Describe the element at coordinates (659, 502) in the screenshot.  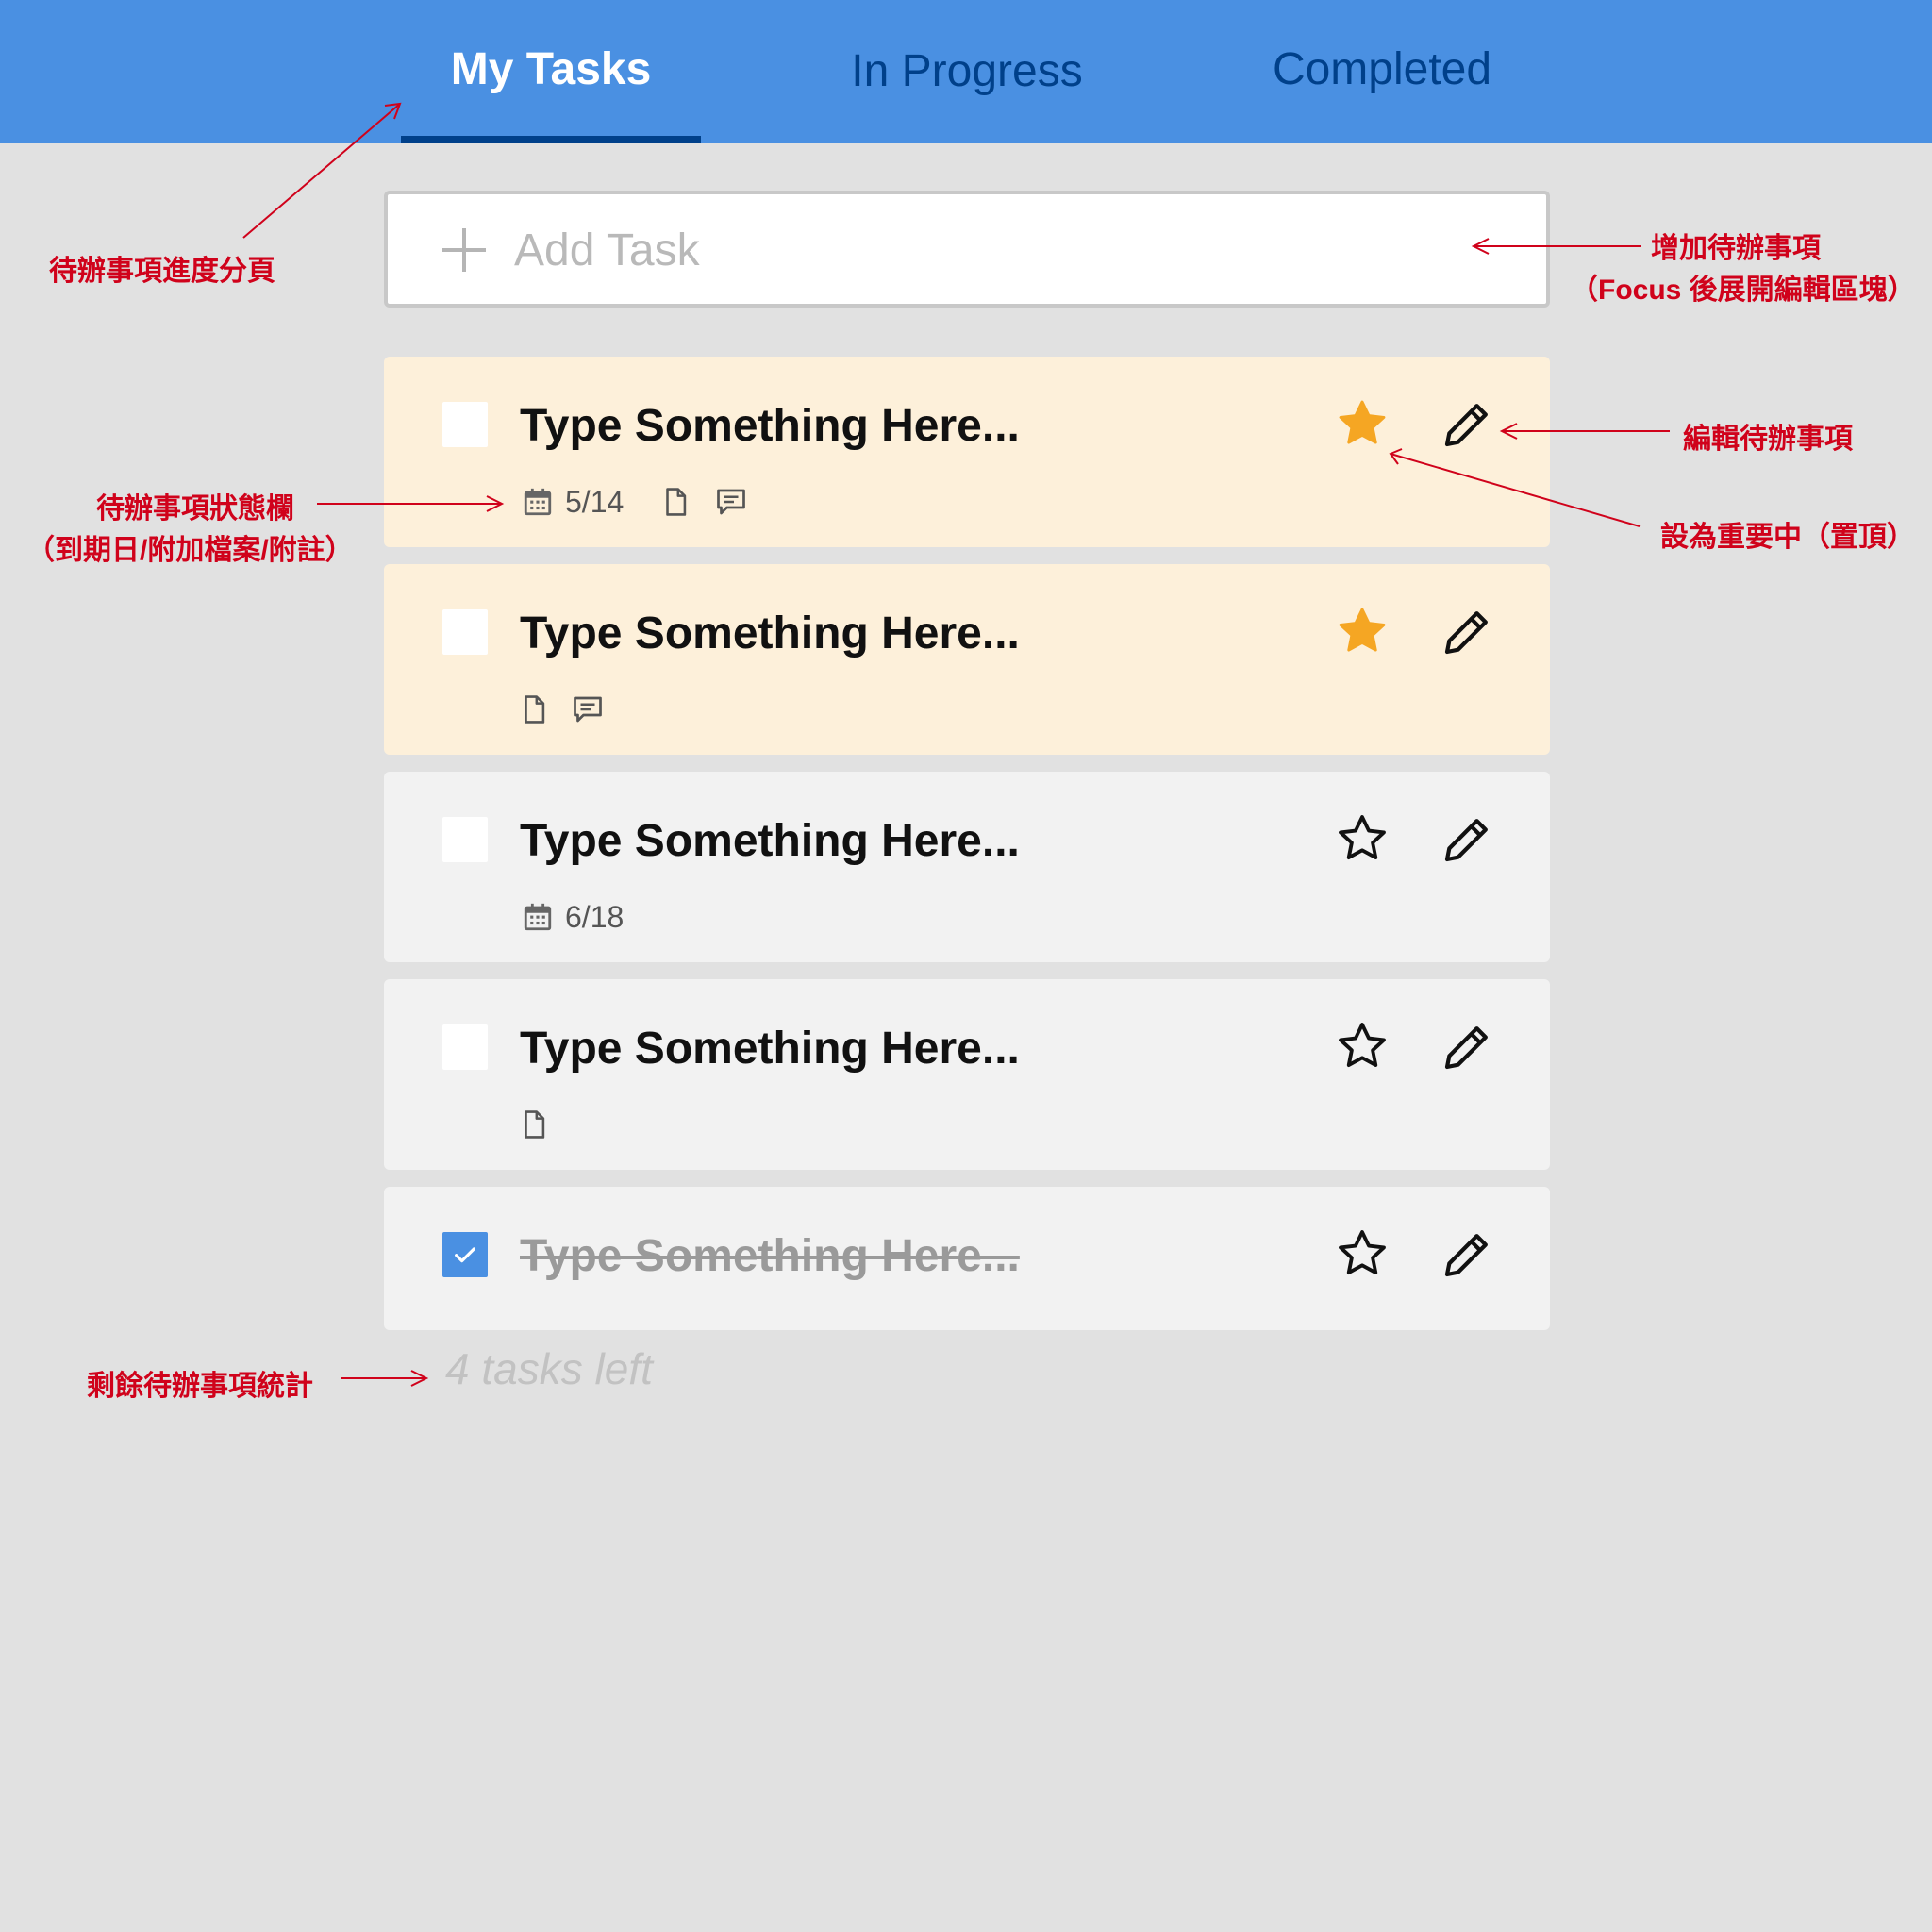
I see `task-status-row: 5/14` at that location.